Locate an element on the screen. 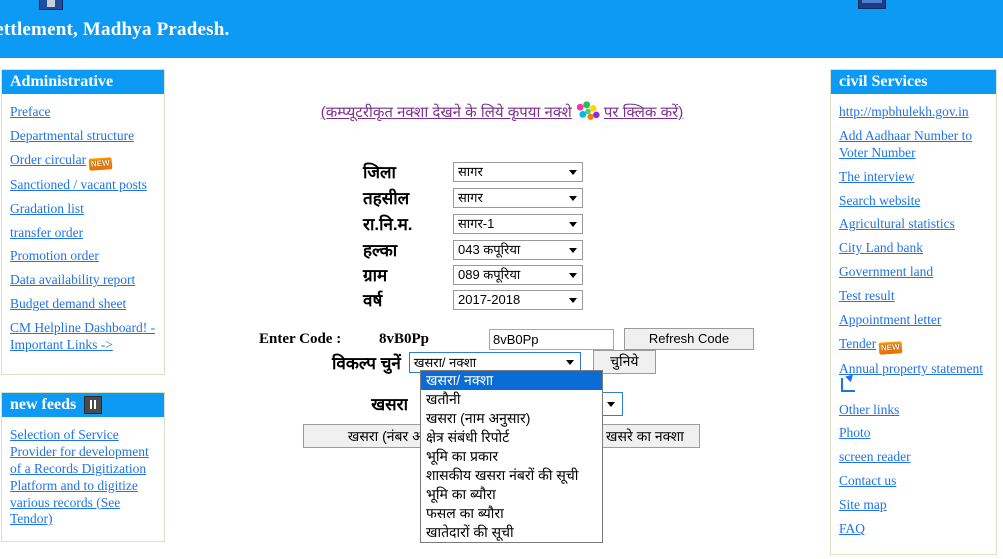 This screenshot has width=1003, height=559. refresh-code-button: Refresh Code is located at coordinates (689, 339).